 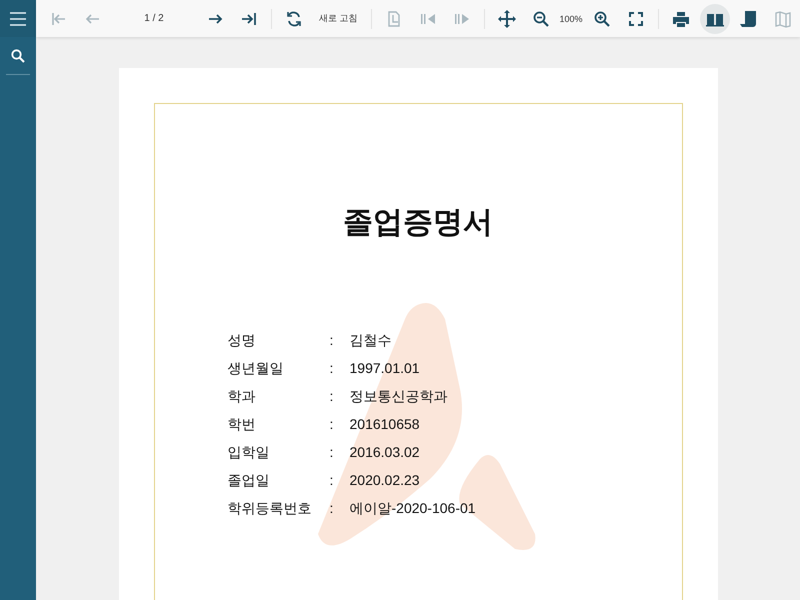 I want to click on scroll-icon, so click(x=749, y=19).